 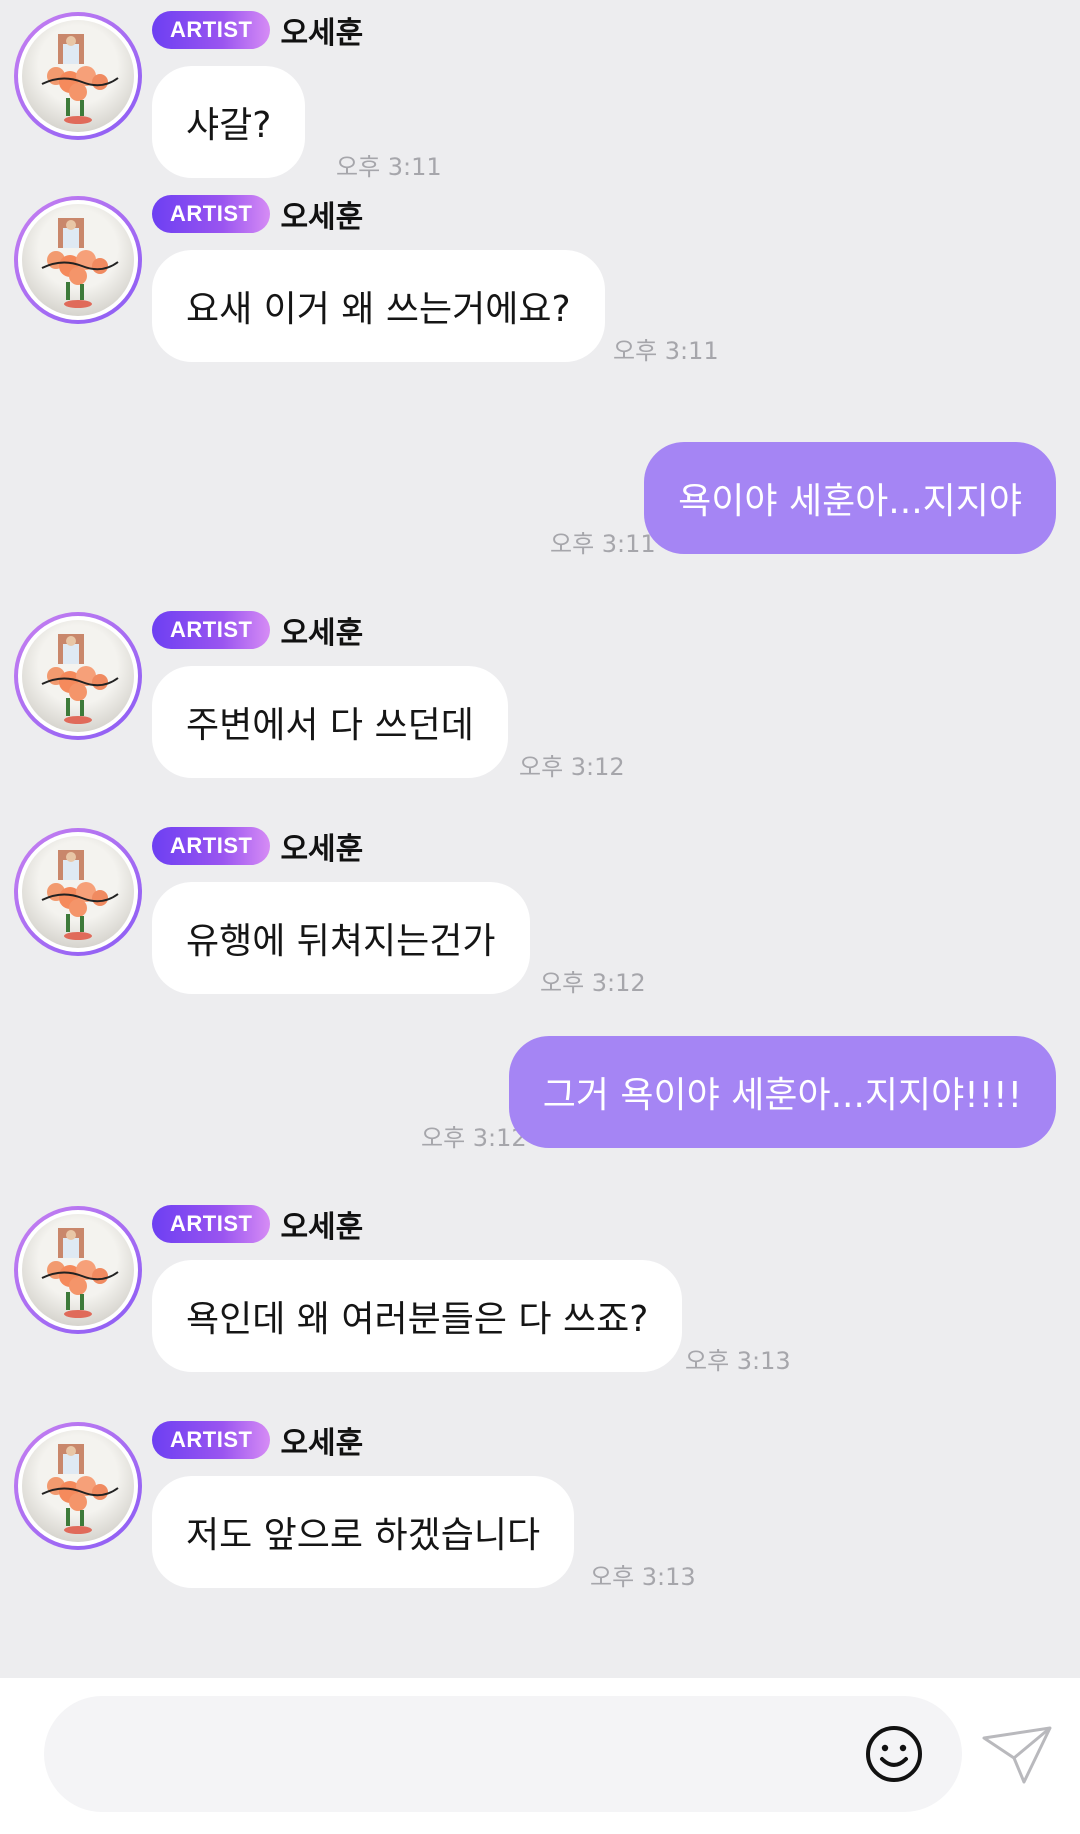 What do you see at coordinates (540, 690) in the screenshot?
I see `incoming-message: ARTIST 오세훈 주변에서 다 쓰던데 오후 3:12` at bounding box center [540, 690].